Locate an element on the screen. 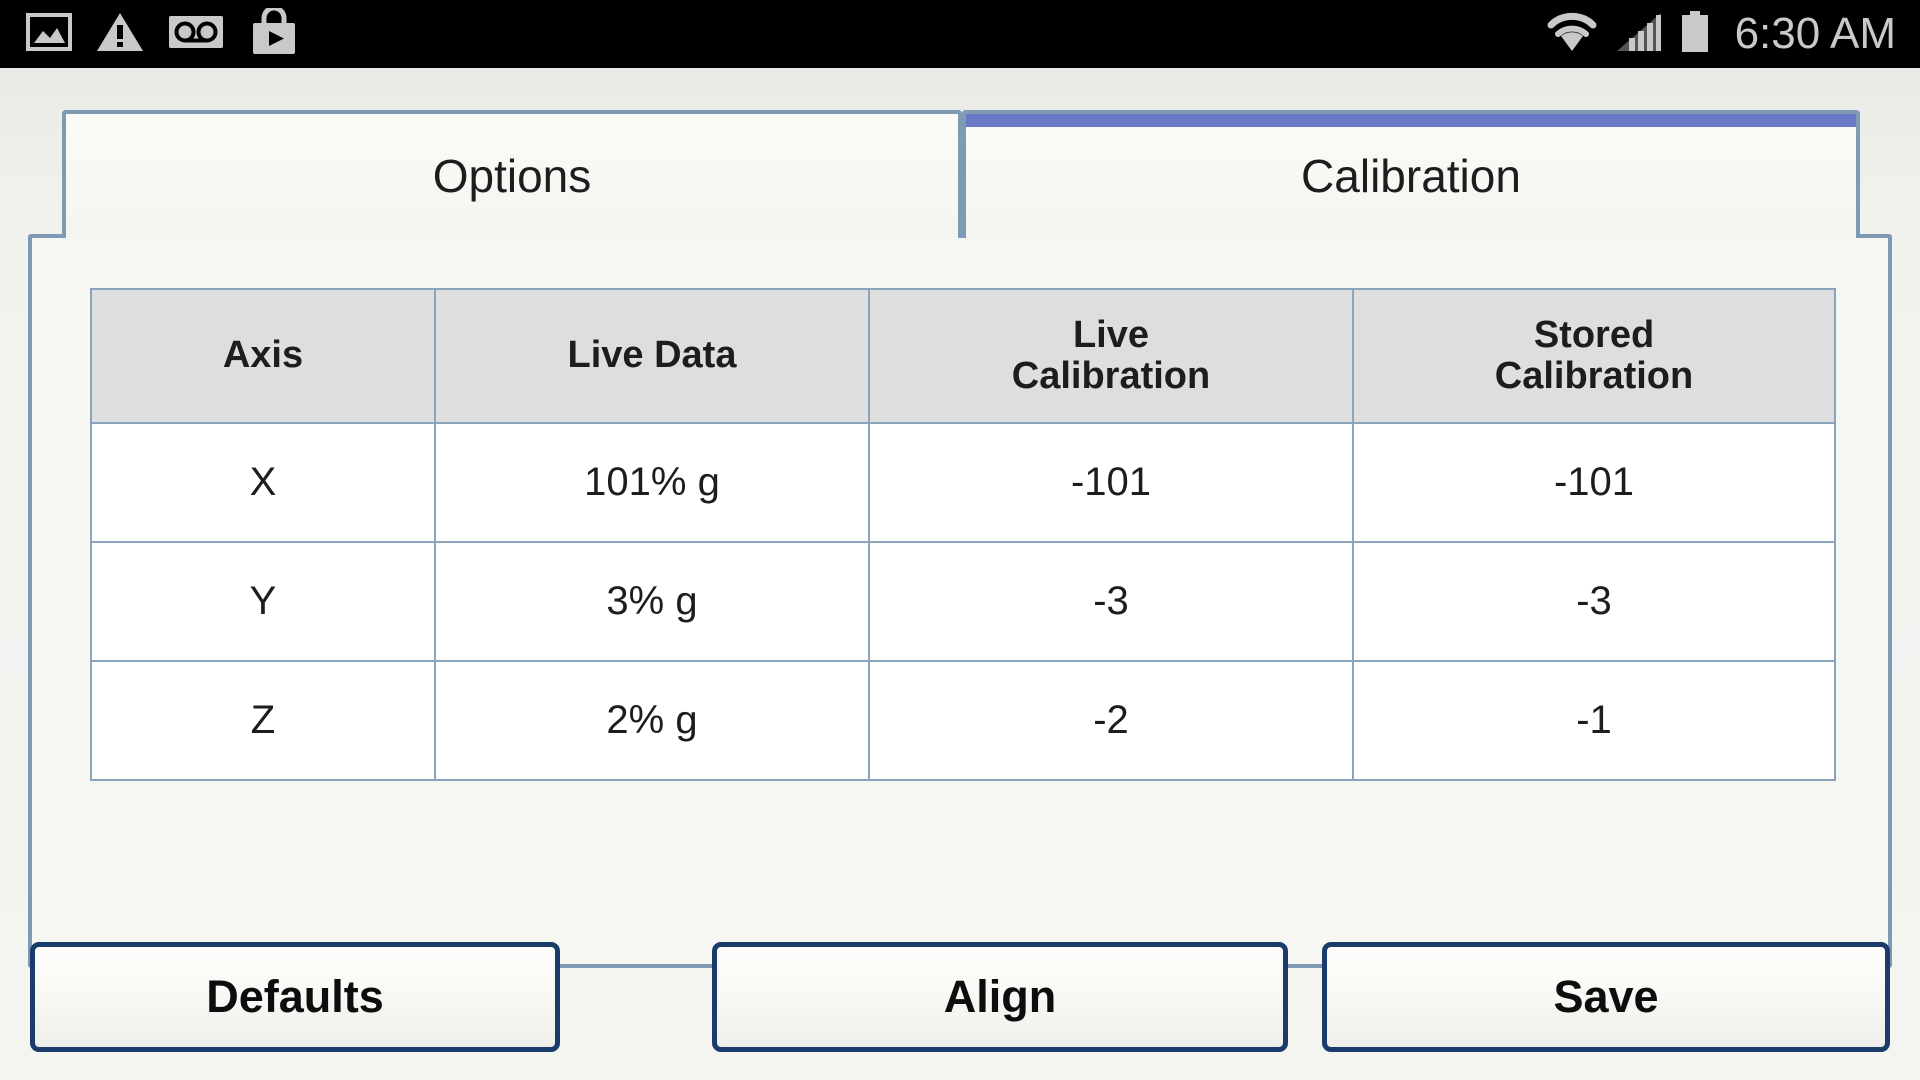 The height and width of the screenshot is (1080, 1920). status-bar: 6:30 AM is located at coordinates (960, 34).